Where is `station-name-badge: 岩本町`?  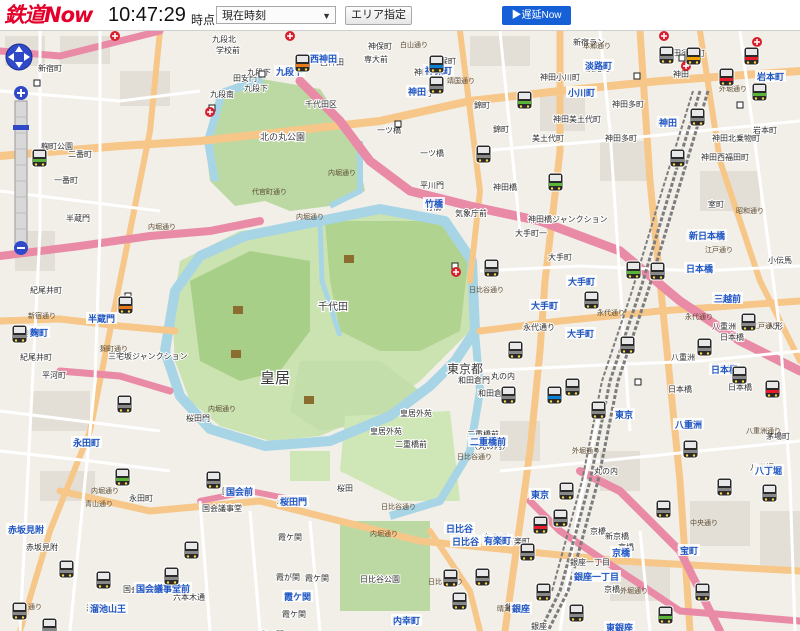 station-name-badge: 岩本町 is located at coordinates (770, 76).